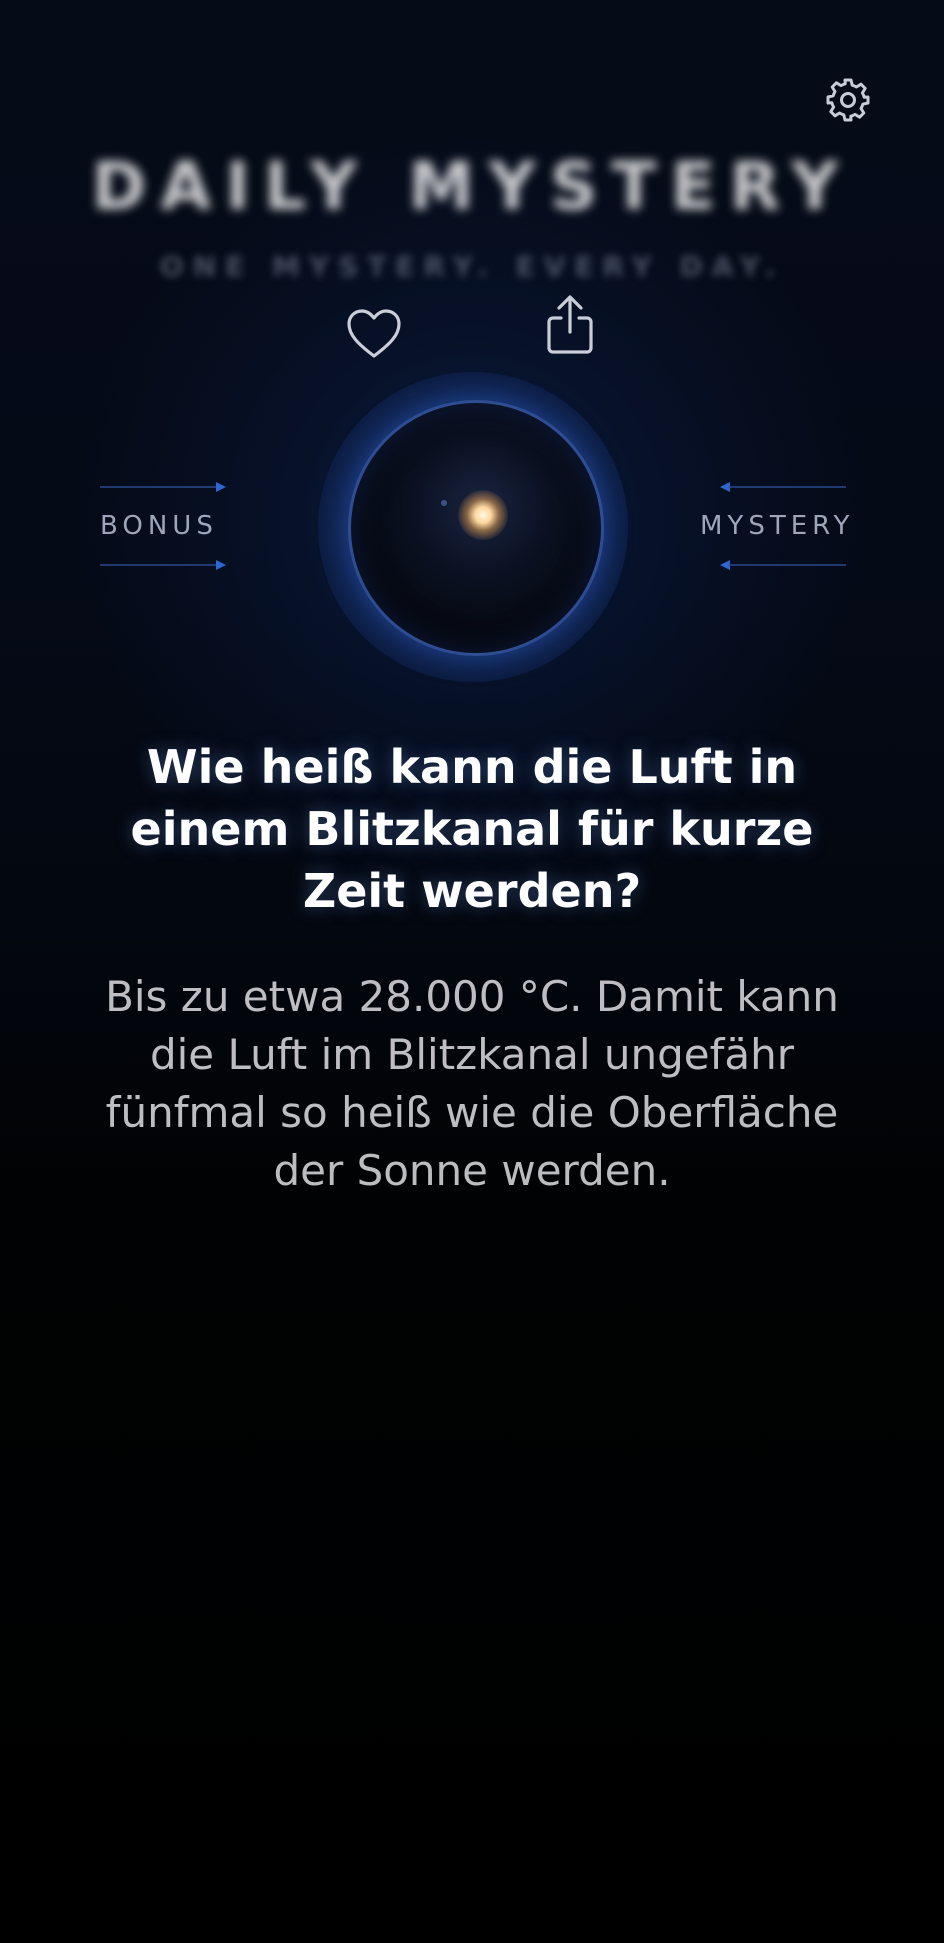 This screenshot has width=944, height=1943. What do you see at coordinates (483, 515) in the screenshot?
I see `orb-light` at bounding box center [483, 515].